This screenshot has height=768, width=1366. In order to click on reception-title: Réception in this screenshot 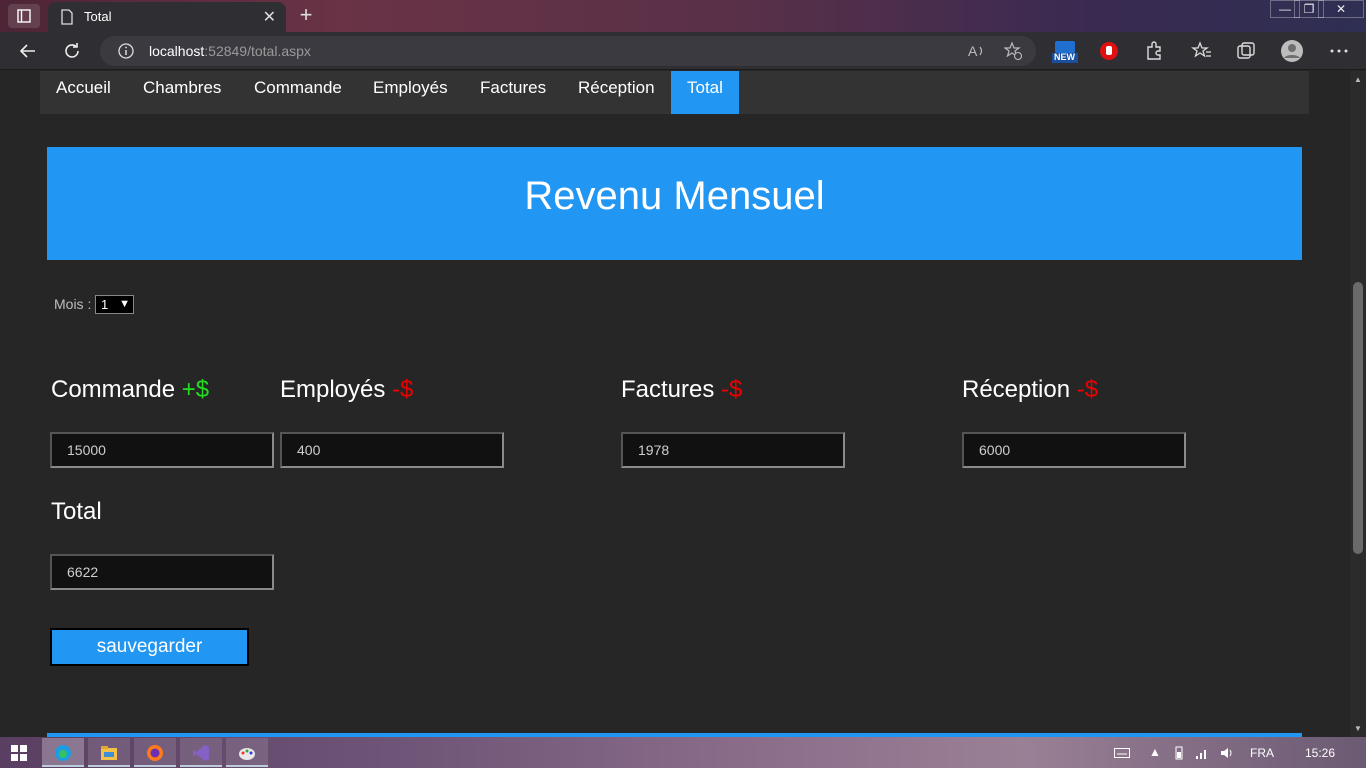, I will do `click(1016, 389)`.